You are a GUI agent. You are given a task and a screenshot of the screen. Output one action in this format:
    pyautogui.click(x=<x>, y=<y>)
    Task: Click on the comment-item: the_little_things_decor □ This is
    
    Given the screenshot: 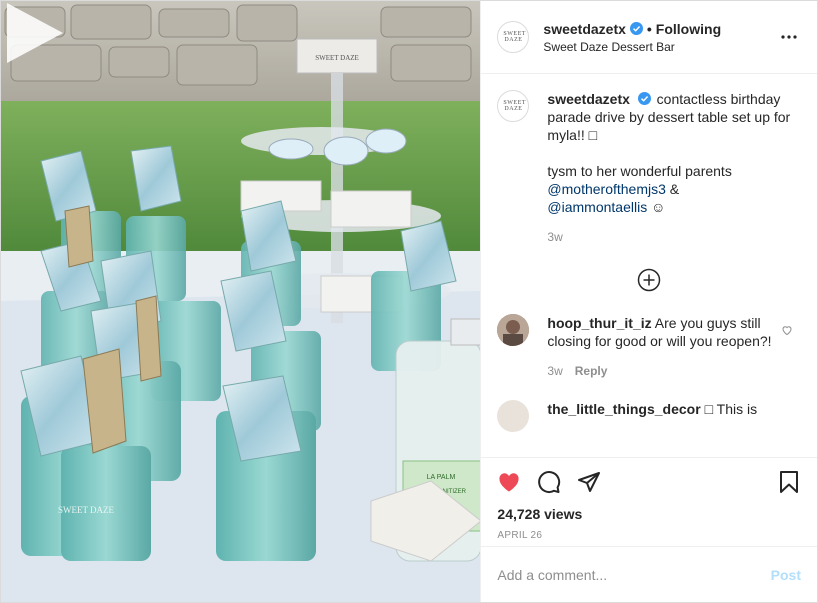 What is the action you would take?
    pyautogui.click(x=649, y=416)
    